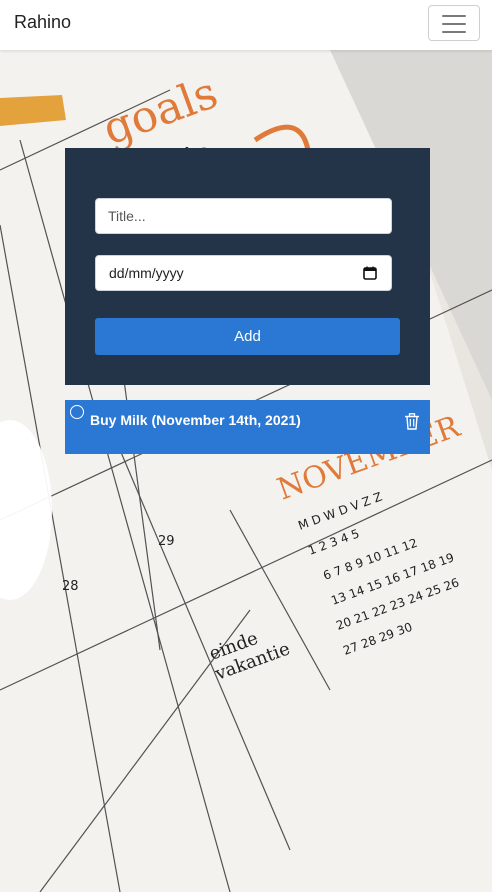  Describe the element at coordinates (70, 586) in the screenshot. I see `svg-text: 28` at that location.